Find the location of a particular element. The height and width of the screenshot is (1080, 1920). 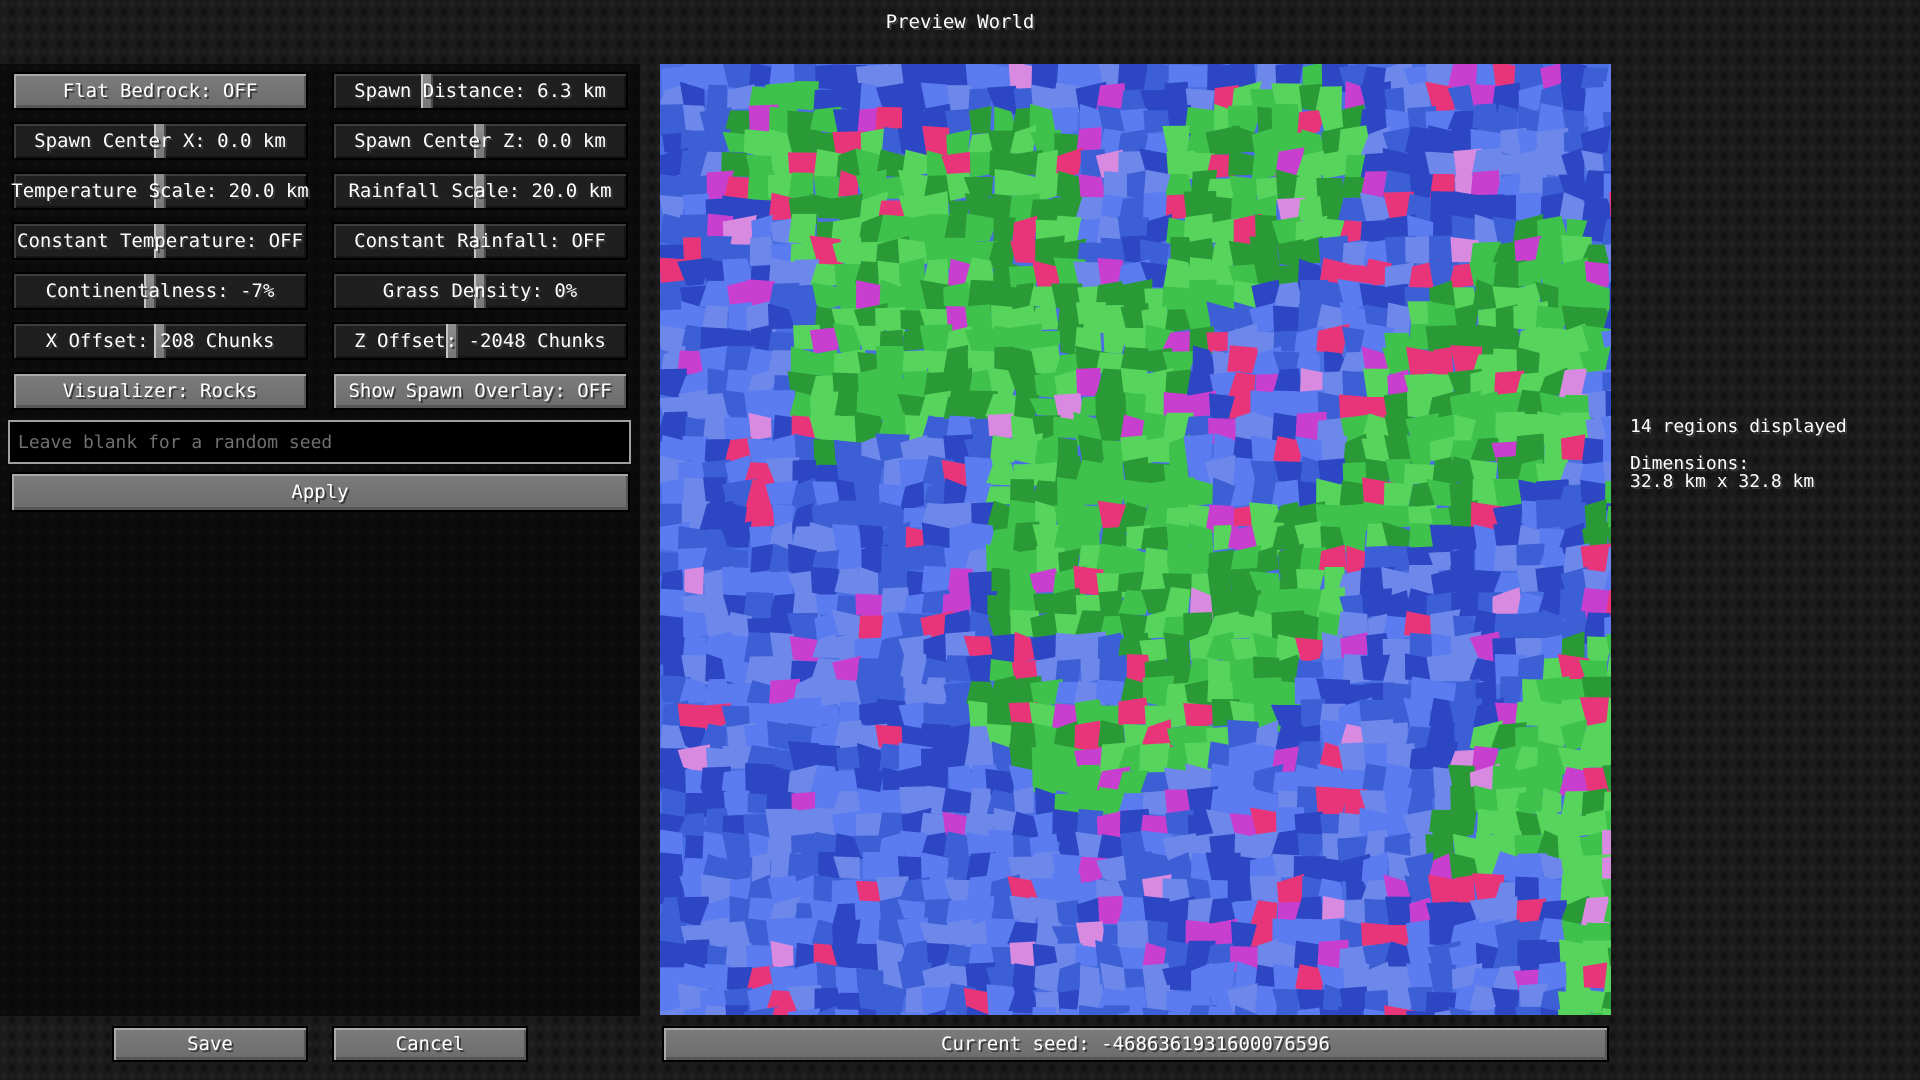

spawn-distance-label: Spawn Distance: 6.3 km is located at coordinates (480, 91).